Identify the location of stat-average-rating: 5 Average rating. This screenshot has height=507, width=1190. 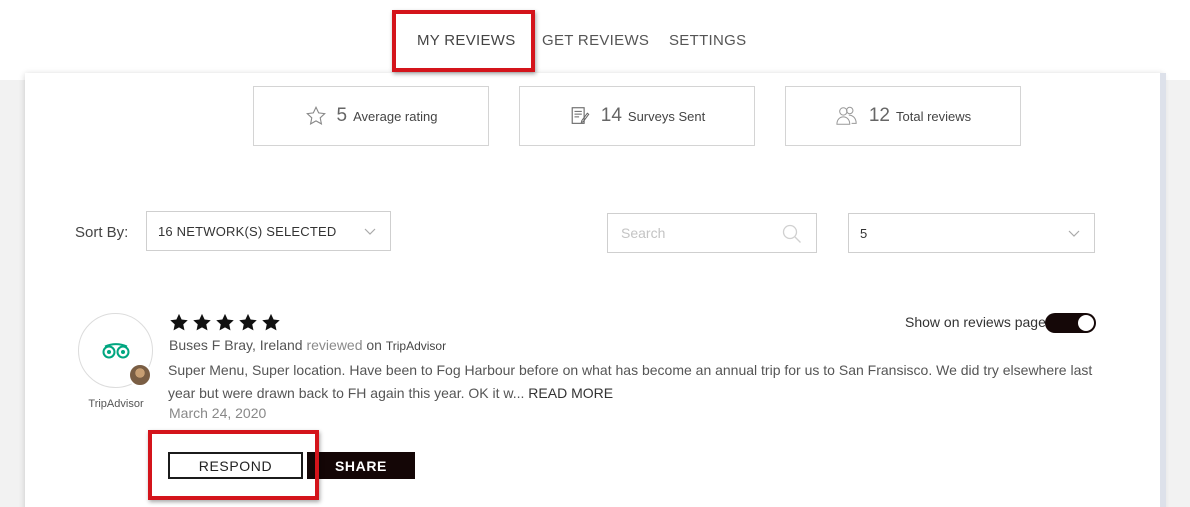
(371, 116).